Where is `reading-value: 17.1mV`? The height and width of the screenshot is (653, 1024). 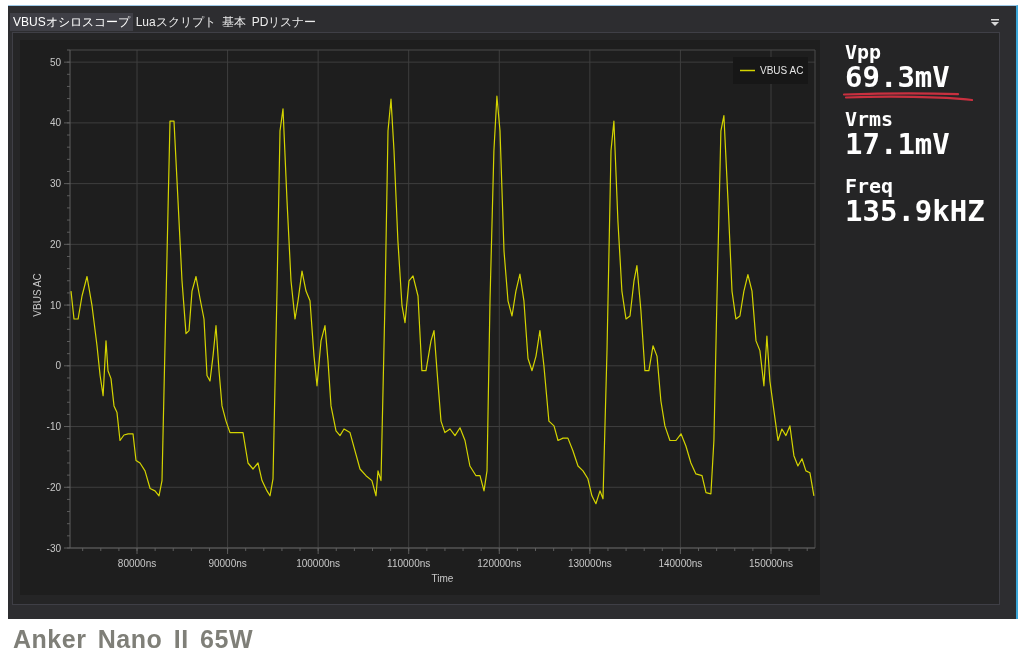 reading-value: 17.1mV is located at coordinates (897, 144).